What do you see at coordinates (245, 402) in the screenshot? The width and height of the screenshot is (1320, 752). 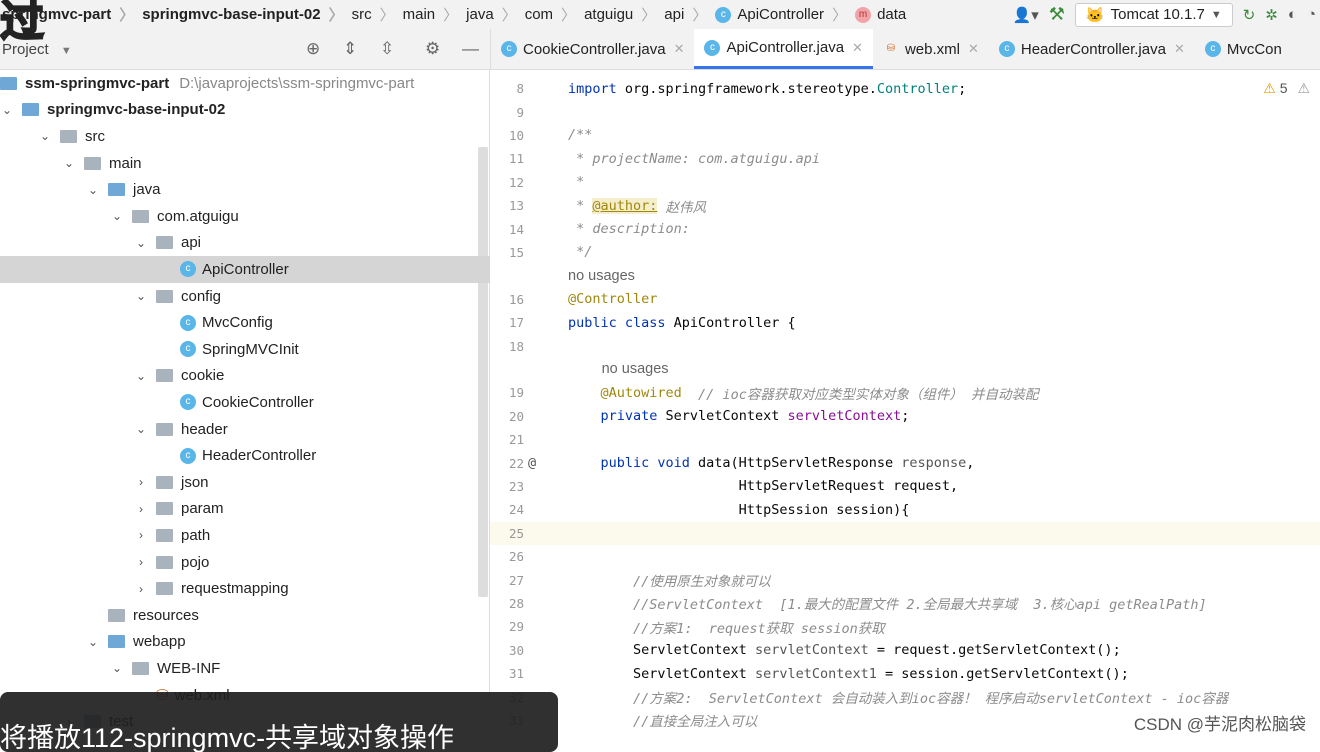 I see `tree-item: c CookieController` at bounding box center [245, 402].